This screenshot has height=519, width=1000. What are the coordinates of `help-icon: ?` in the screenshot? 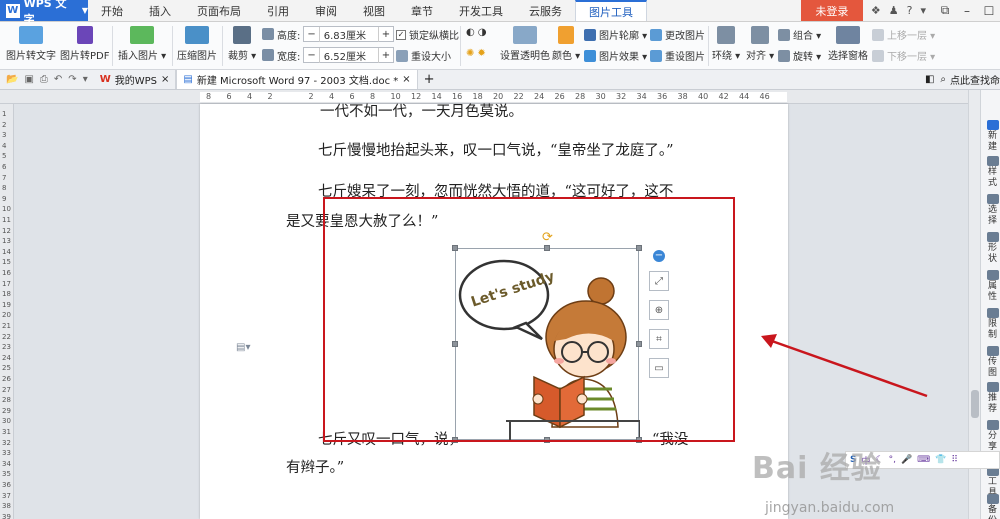 It's located at (910, 10).